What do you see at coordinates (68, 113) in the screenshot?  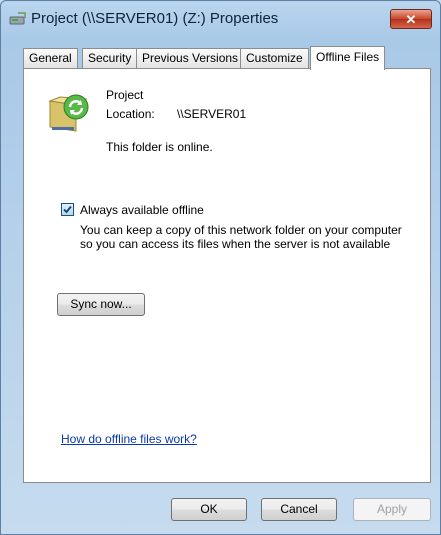 I see `sync-folder-icon` at bounding box center [68, 113].